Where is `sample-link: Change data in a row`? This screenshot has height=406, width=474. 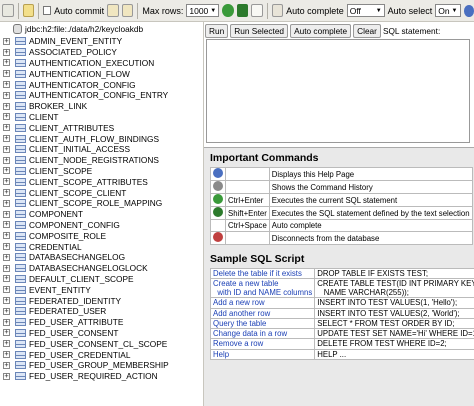 sample-link: Change data in a row is located at coordinates (262, 333).